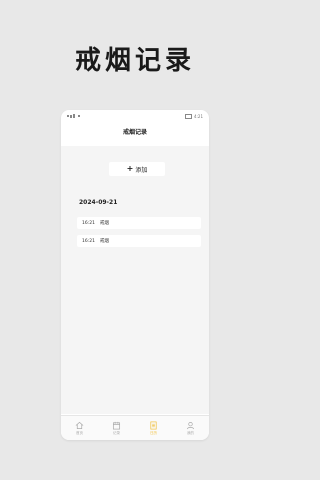 The height and width of the screenshot is (480, 320). I want to click on tab-bar: 首页 记录 日历 我的, so click(135, 427).